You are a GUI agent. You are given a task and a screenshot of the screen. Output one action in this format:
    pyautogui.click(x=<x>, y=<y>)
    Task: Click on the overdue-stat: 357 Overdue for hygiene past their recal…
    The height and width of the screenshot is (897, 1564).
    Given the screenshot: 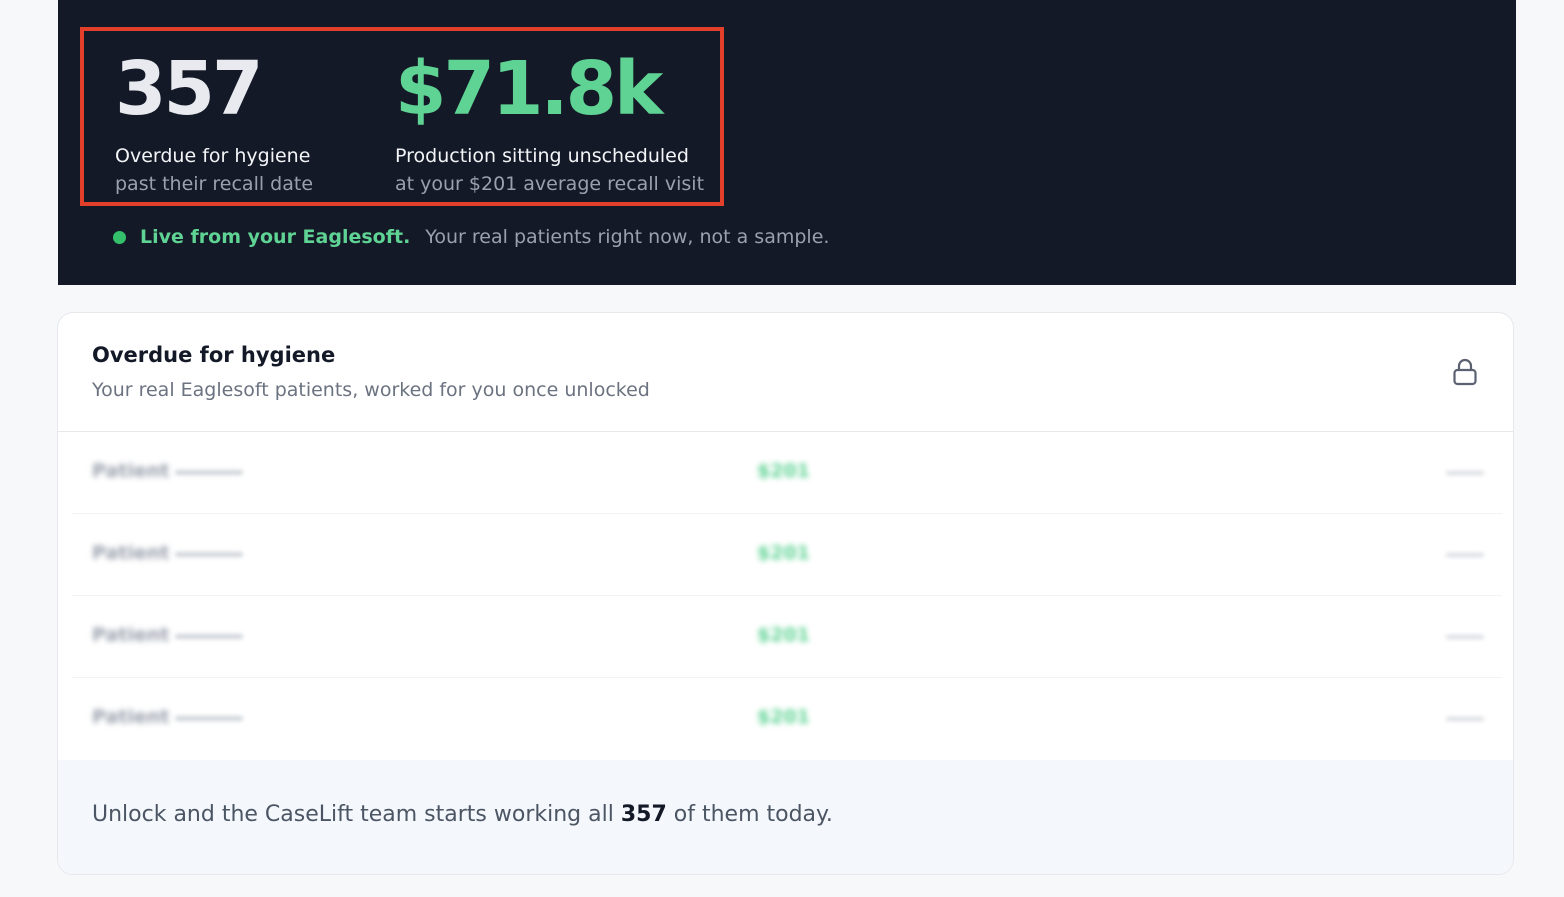 What is the action you would take?
    pyautogui.click(x=214, y=122)
    